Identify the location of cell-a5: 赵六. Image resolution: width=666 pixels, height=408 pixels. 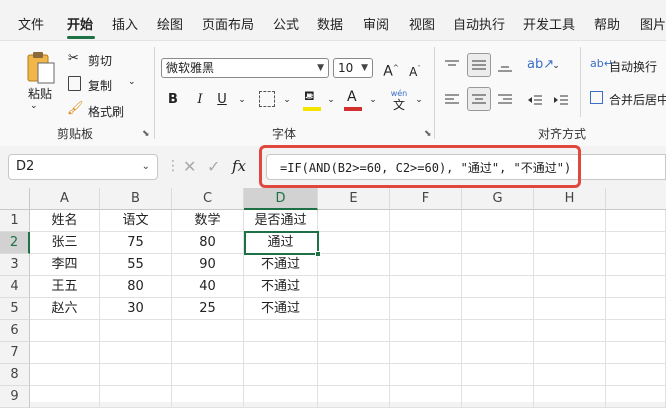
(65, 309).